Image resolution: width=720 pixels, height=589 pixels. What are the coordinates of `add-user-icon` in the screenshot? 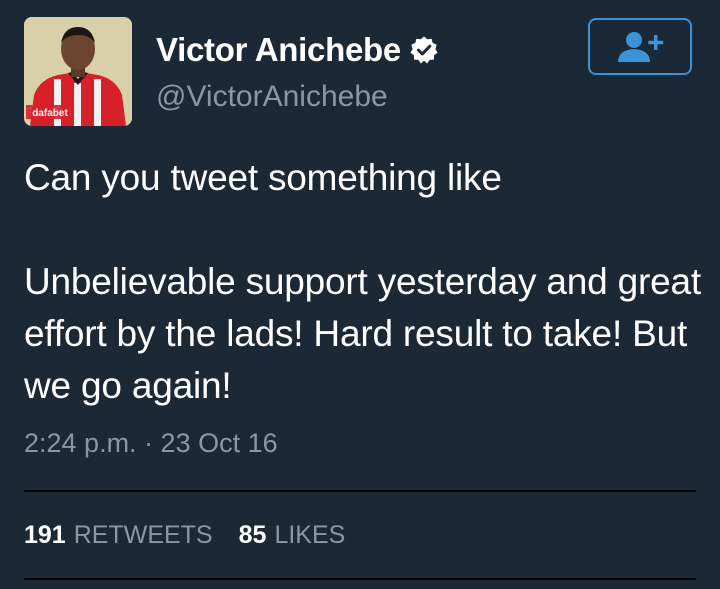 It's located at (641, 46).